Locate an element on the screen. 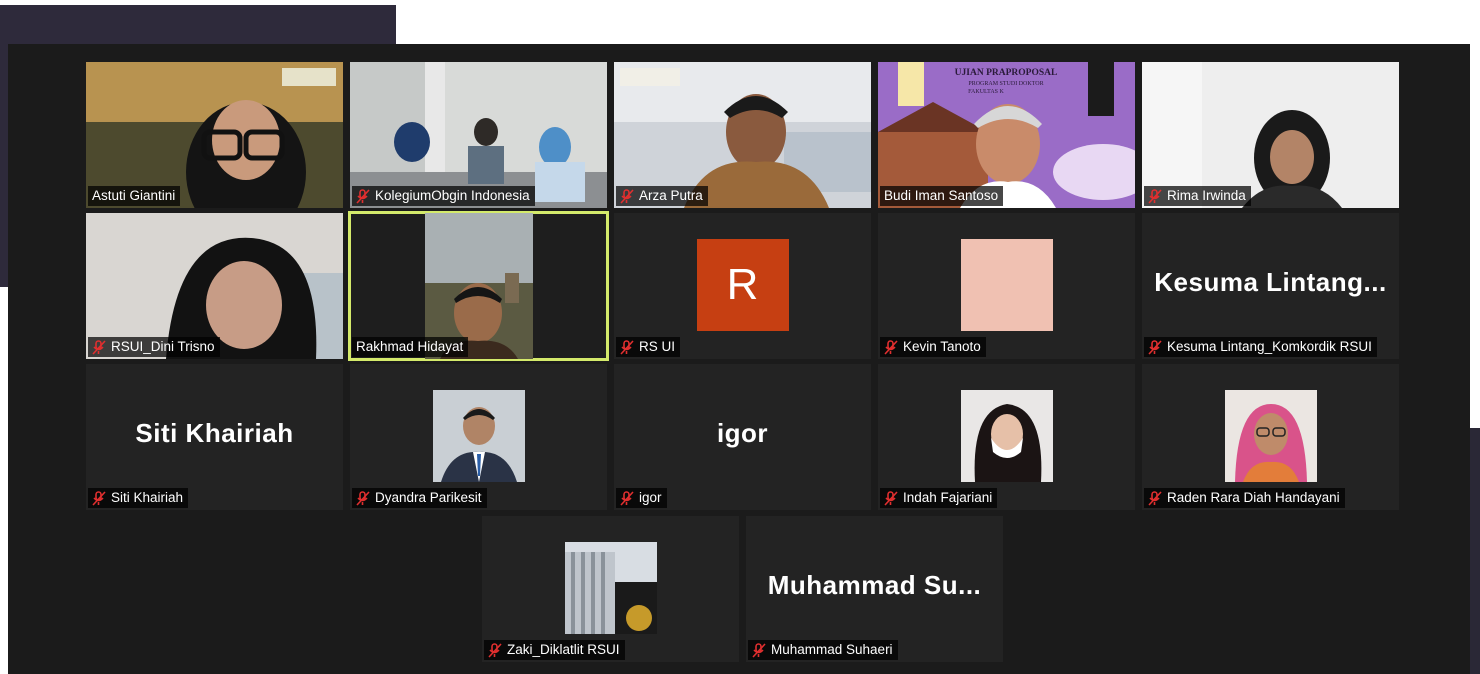 This screenshot has height=674, width=1480. participant-name: Rima Irwinda is located at coordinates (1206, 195).